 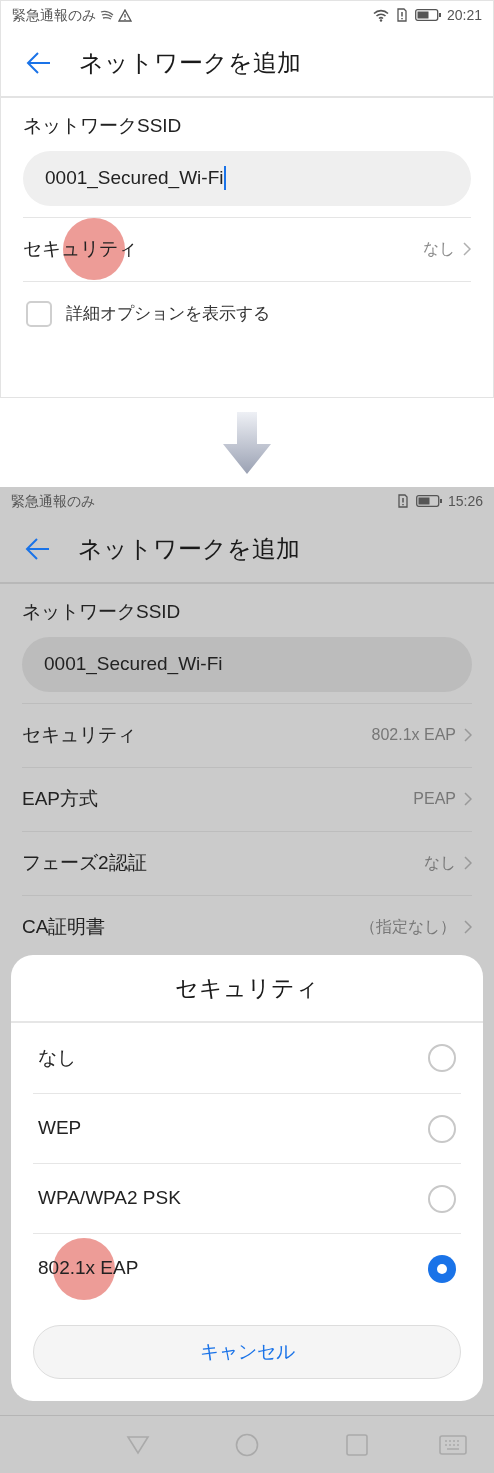 I want to click on settings-row: フェーズ2認証 なし, so click(x=247, y=862).